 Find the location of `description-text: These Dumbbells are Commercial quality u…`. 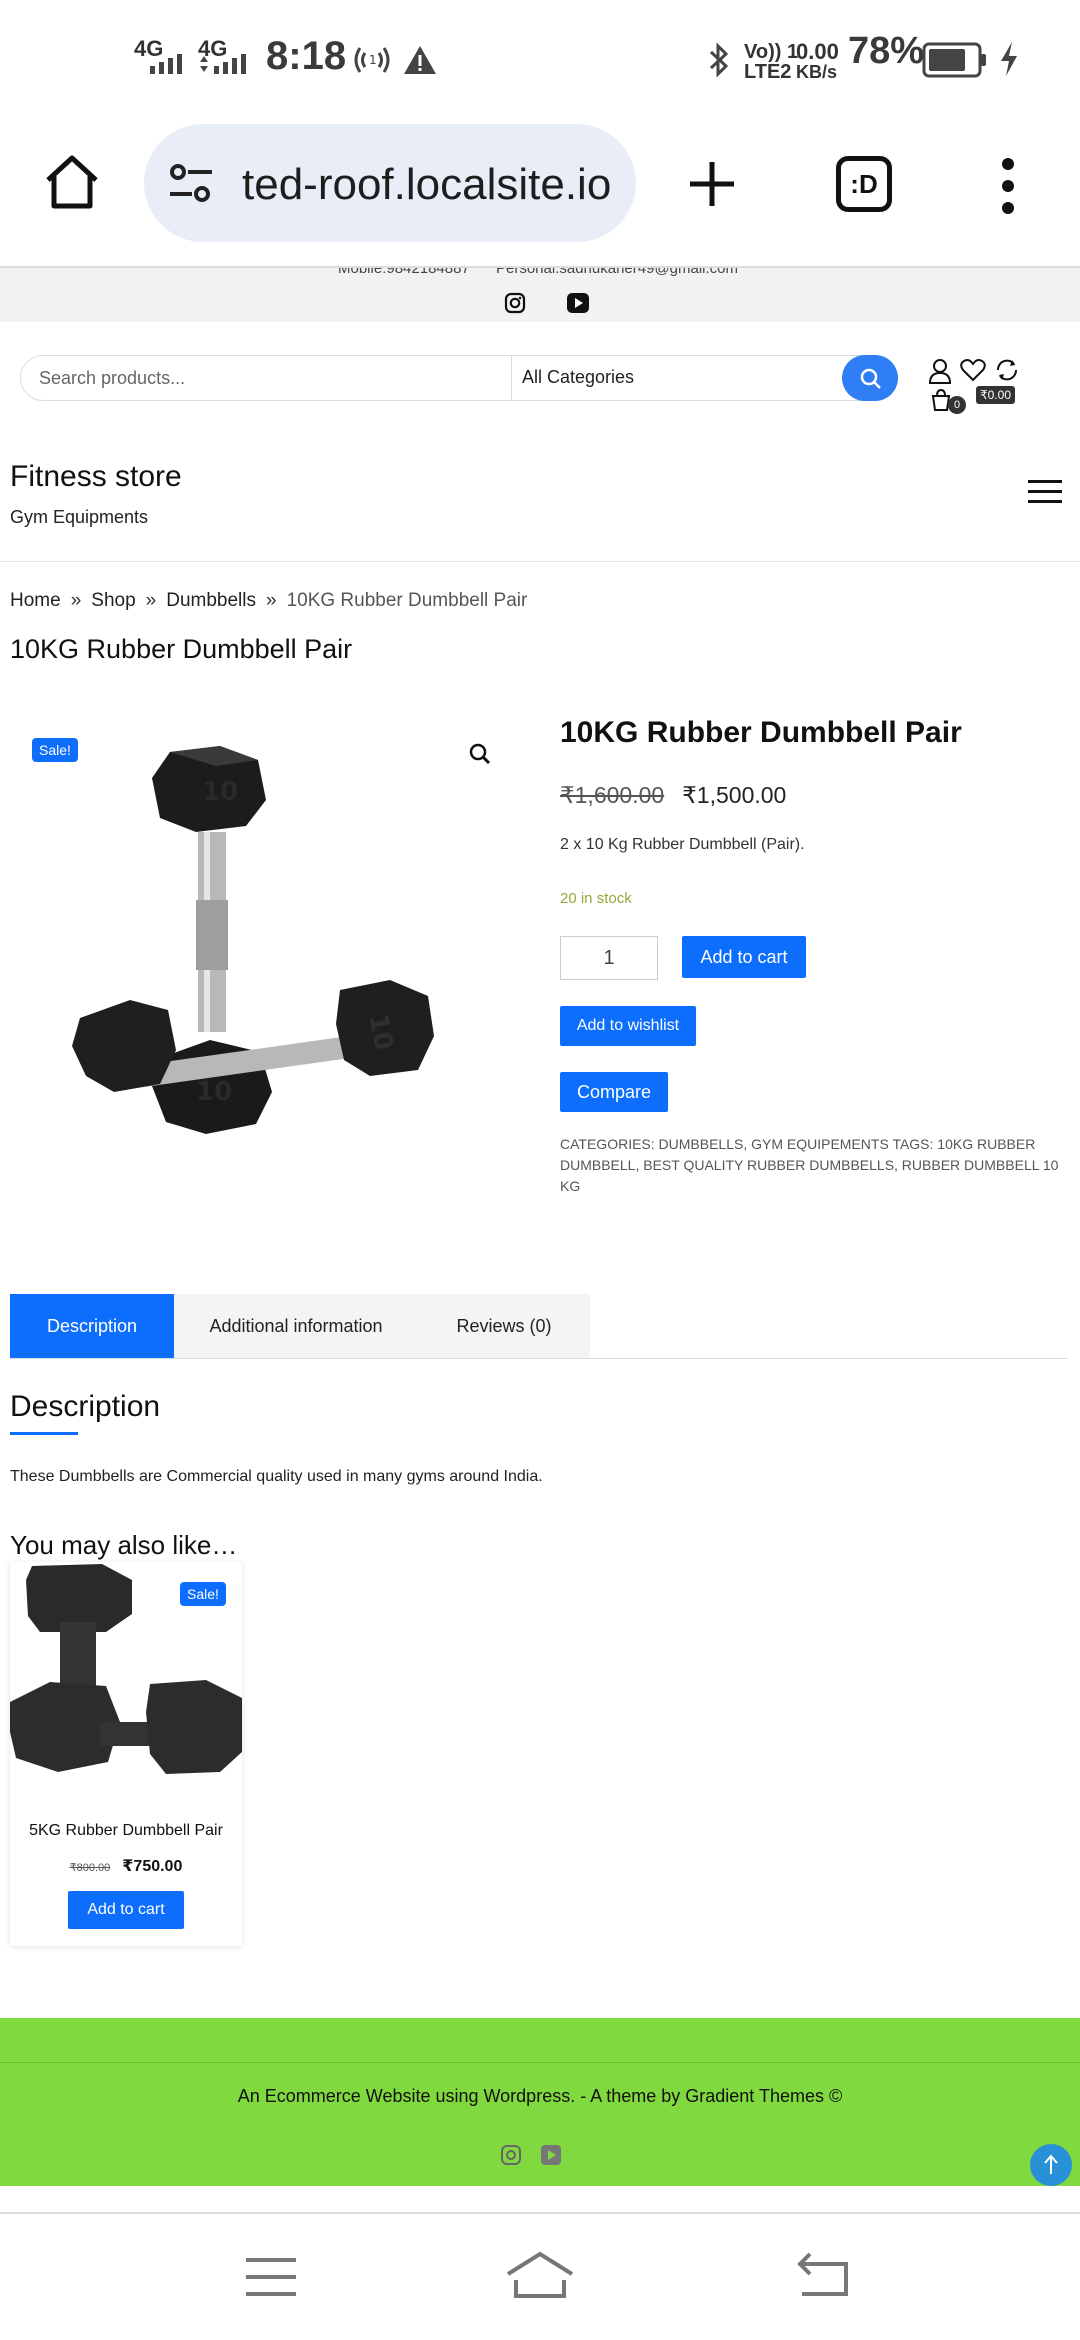

description-text: These Dumbbells are Commercial quality u… is located at coordinates (276, 1476).